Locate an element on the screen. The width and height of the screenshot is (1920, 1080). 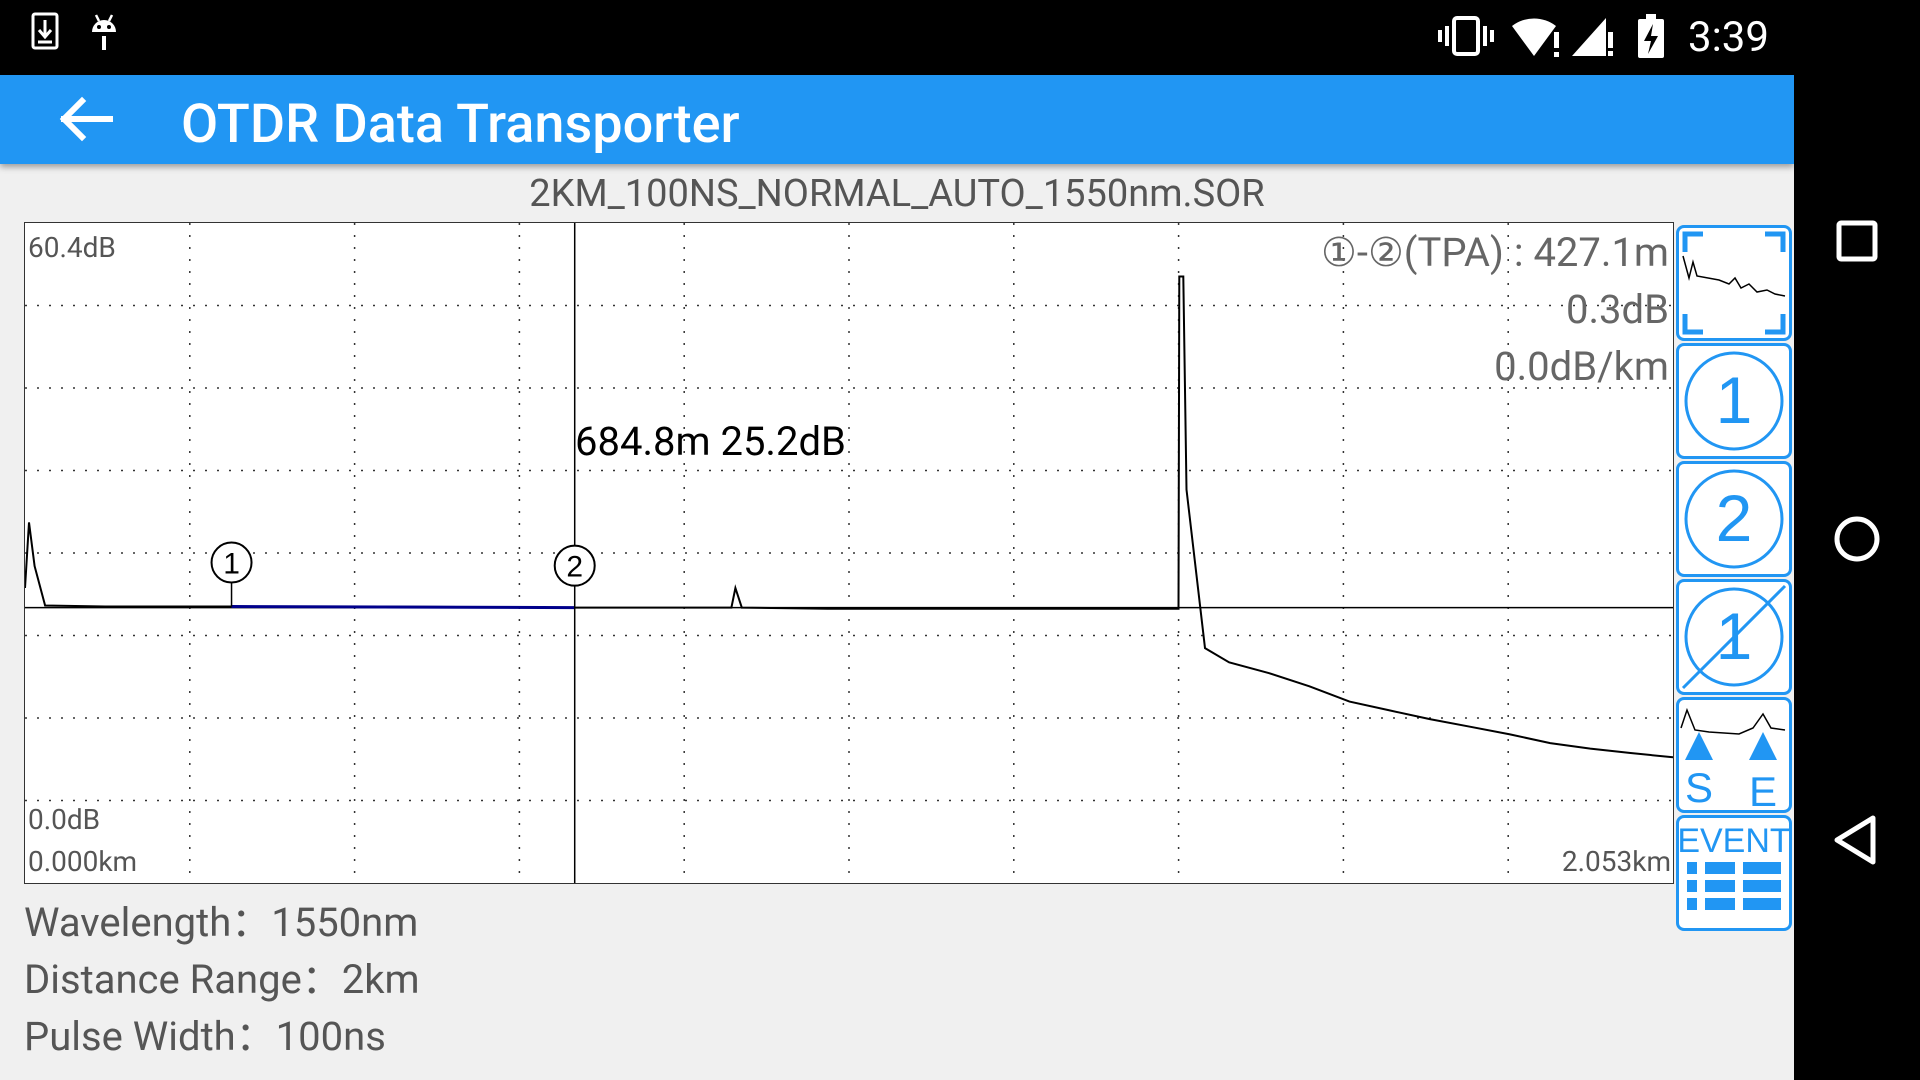
marker-2-icon: 2 is located at coordinates (1734, 519).